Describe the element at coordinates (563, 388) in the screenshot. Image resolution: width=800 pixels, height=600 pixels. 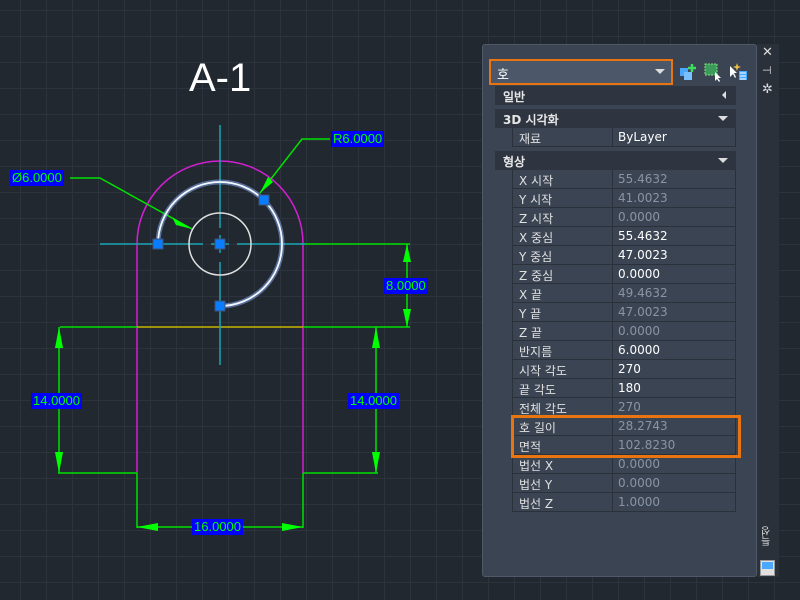
I see `property-label: 끝 각도` at that location.